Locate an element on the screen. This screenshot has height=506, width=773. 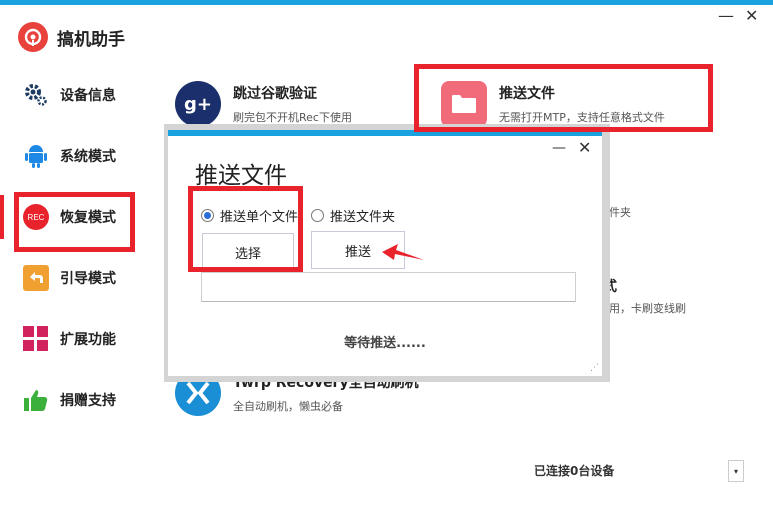
gear-icon is located at coordinates (36, 95).